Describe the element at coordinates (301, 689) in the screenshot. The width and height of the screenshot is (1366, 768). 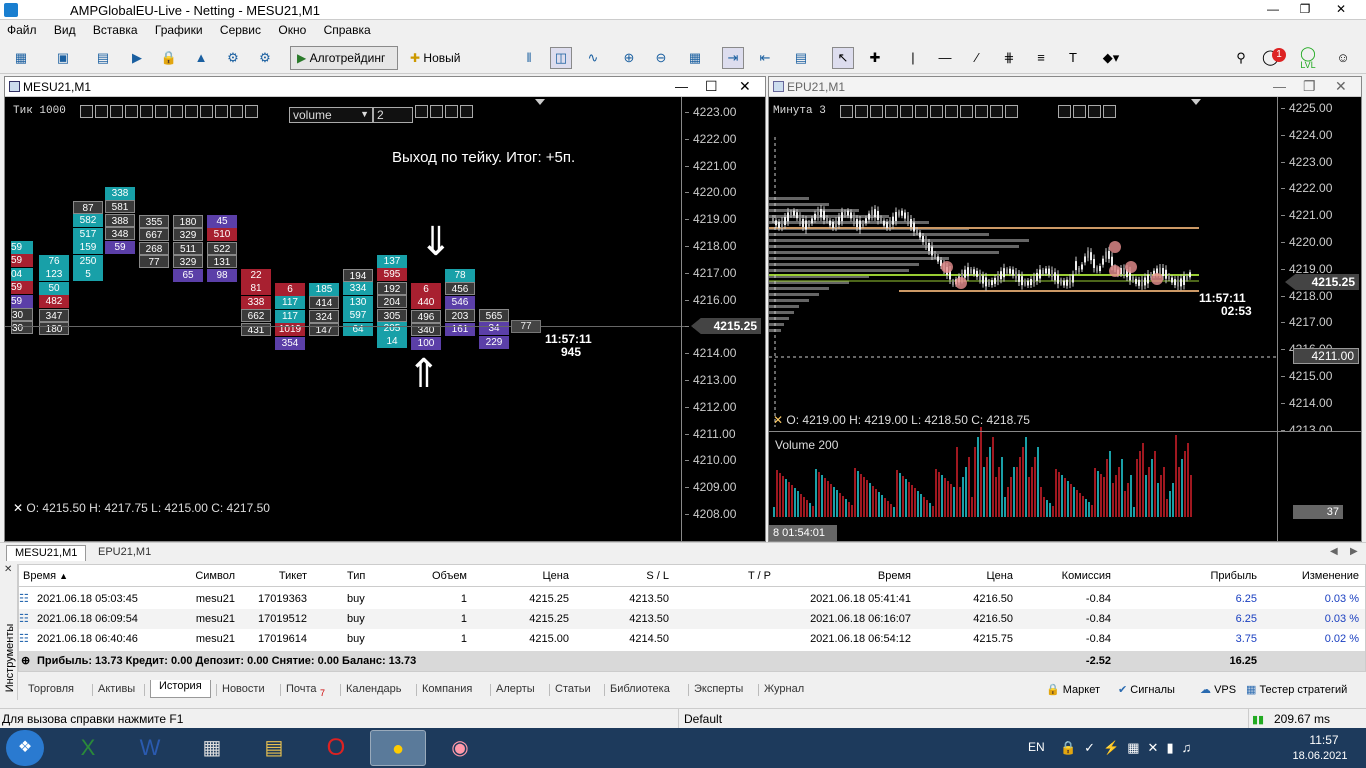
I see `terminal-tab: Почта` at that location.